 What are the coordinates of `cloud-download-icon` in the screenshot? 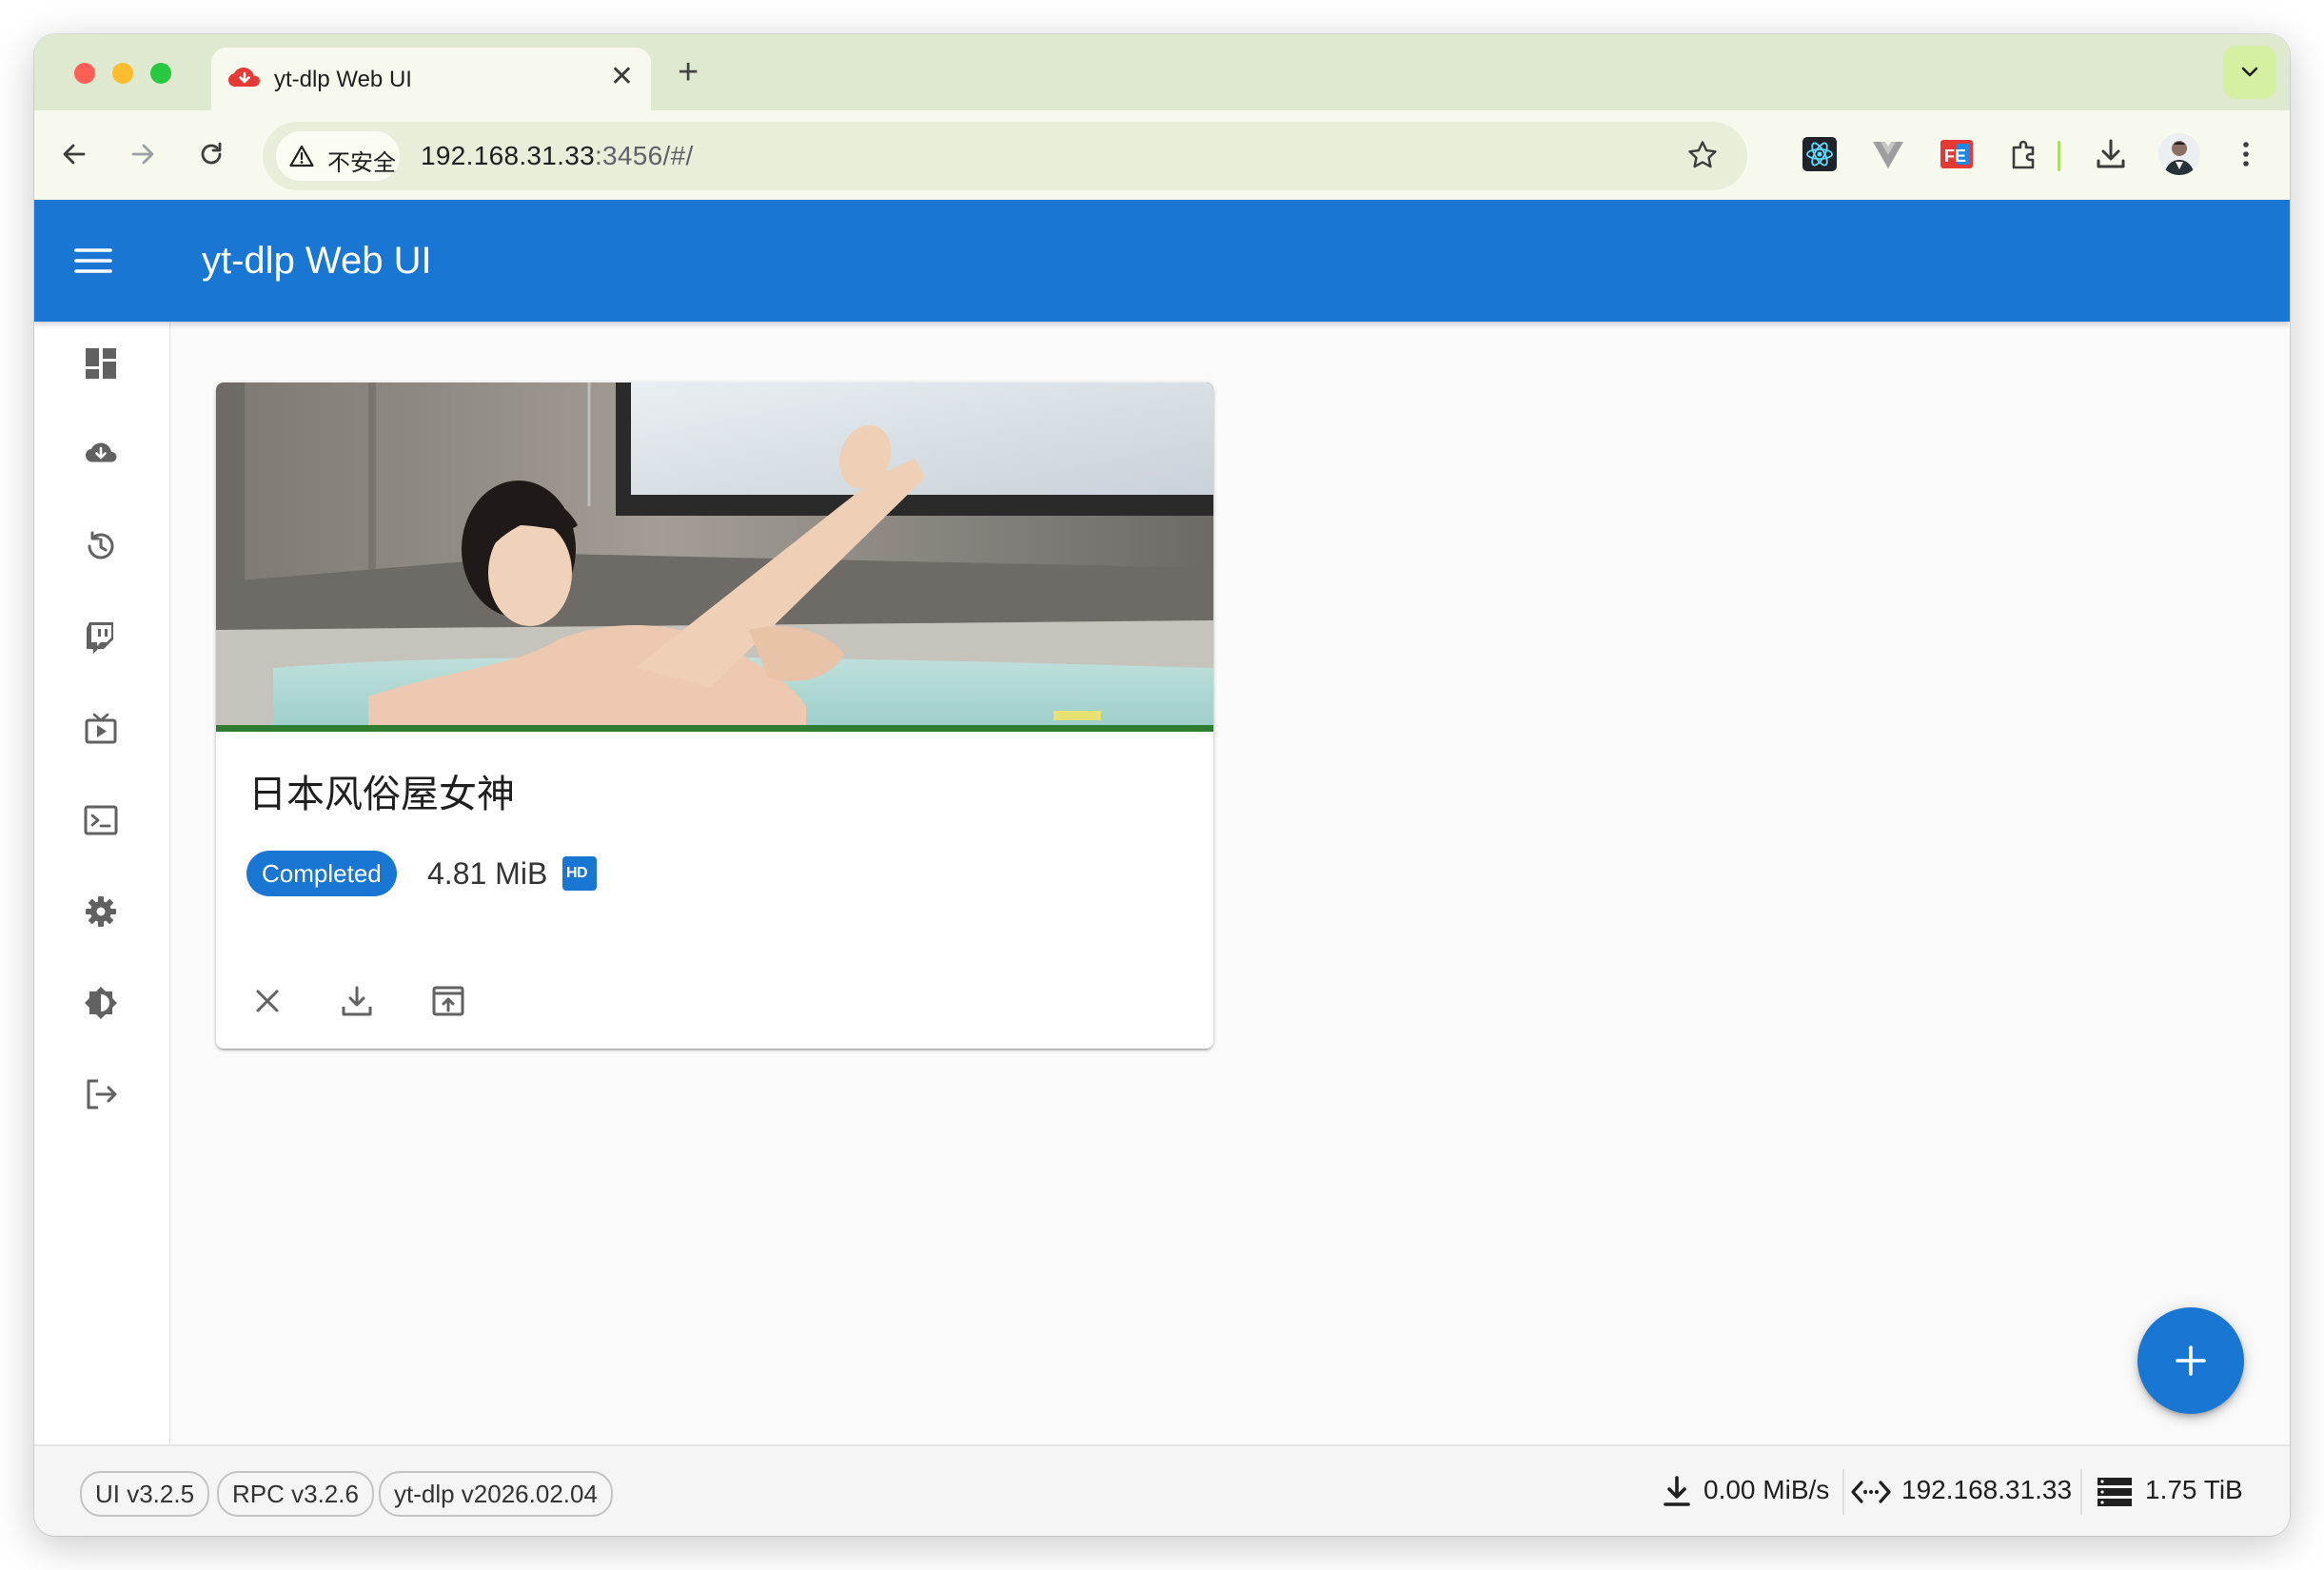 It's located at (102, 452).